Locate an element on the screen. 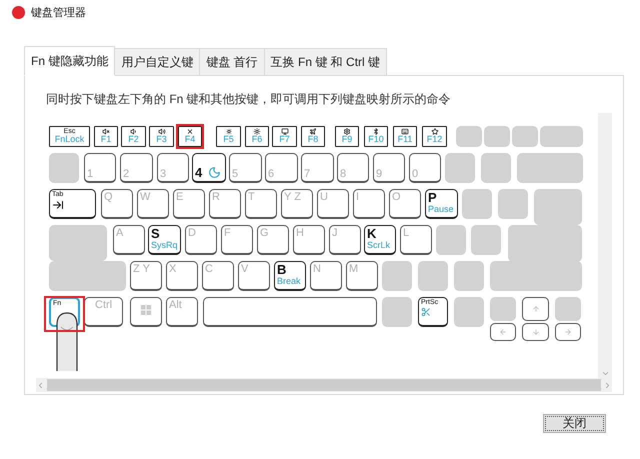 Image resolution: width=640 pixels, height=459 pixels. key-function-label: Break is located at coordinates (289, 282).